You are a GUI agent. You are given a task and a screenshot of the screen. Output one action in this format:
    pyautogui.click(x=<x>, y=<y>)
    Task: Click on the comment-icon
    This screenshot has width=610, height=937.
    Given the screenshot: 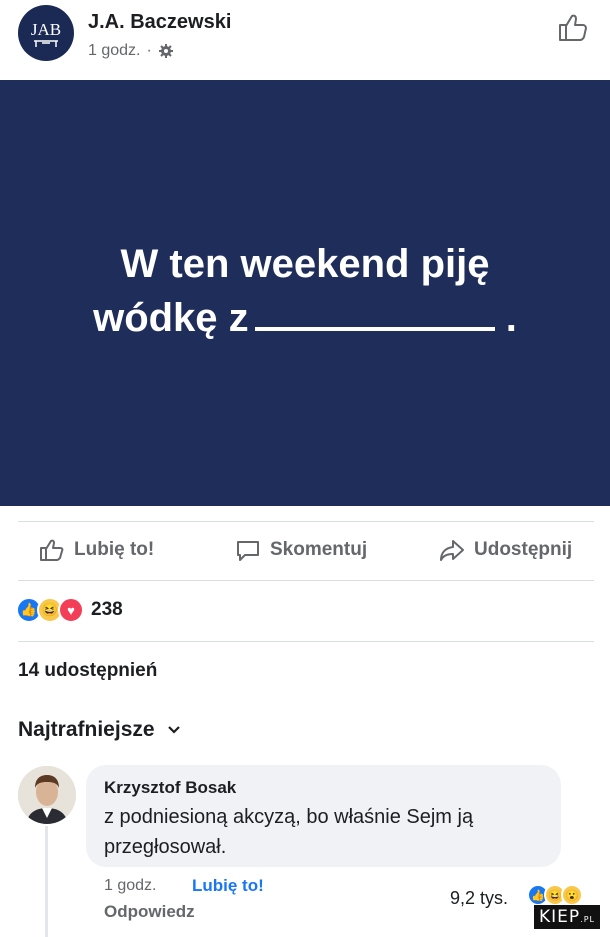 What is the action you would take?
    pyautogui.click(x=248, y=551)
    